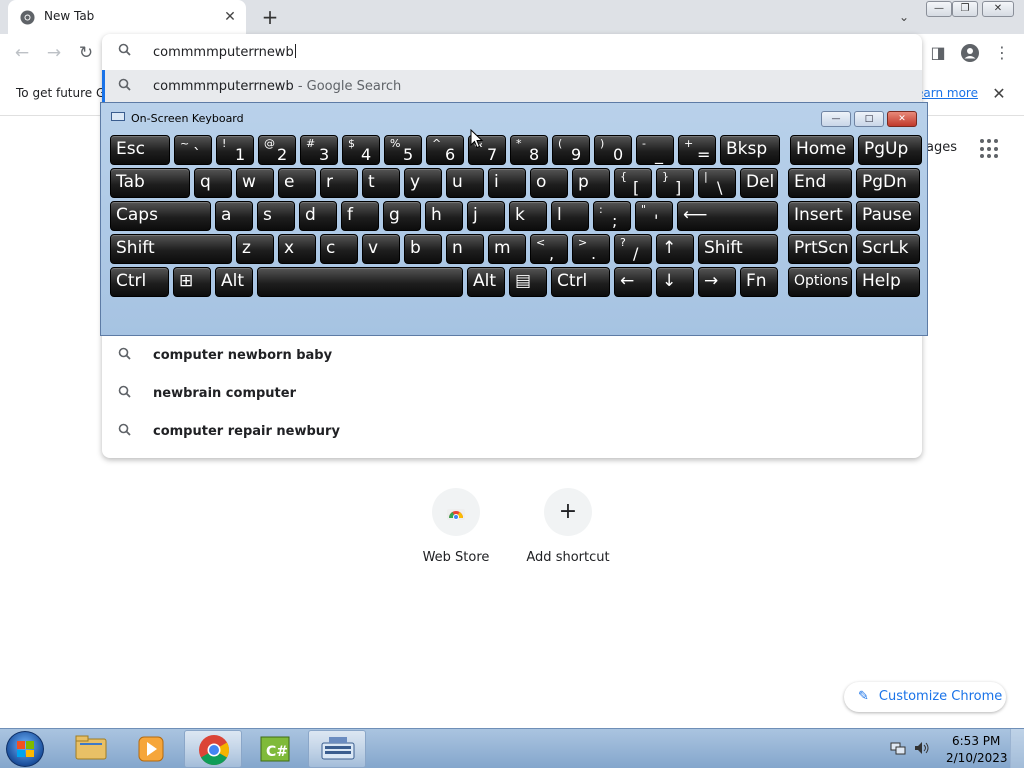  What do you see at coordinates (571, 150) in the screenshot?
I see `osk-key-9: (9` at bounding box center [571, 150].